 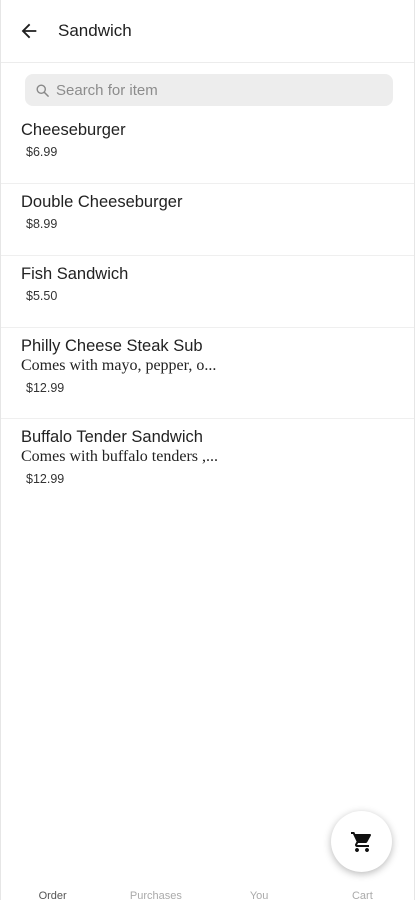 What do you see at coordinates (75, 274) in the screenshot?
I see `item-name: Fish Sandwich` at bounding box center [75, 274].